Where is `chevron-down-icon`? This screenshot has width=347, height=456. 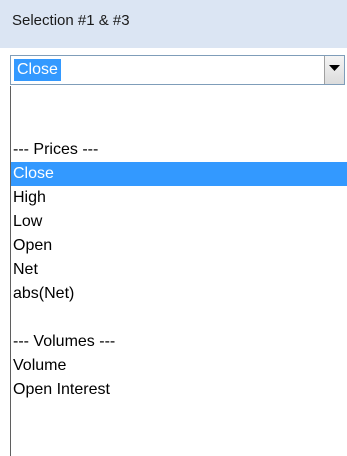 chevron-down-icon is located at coordinates (334, 68).